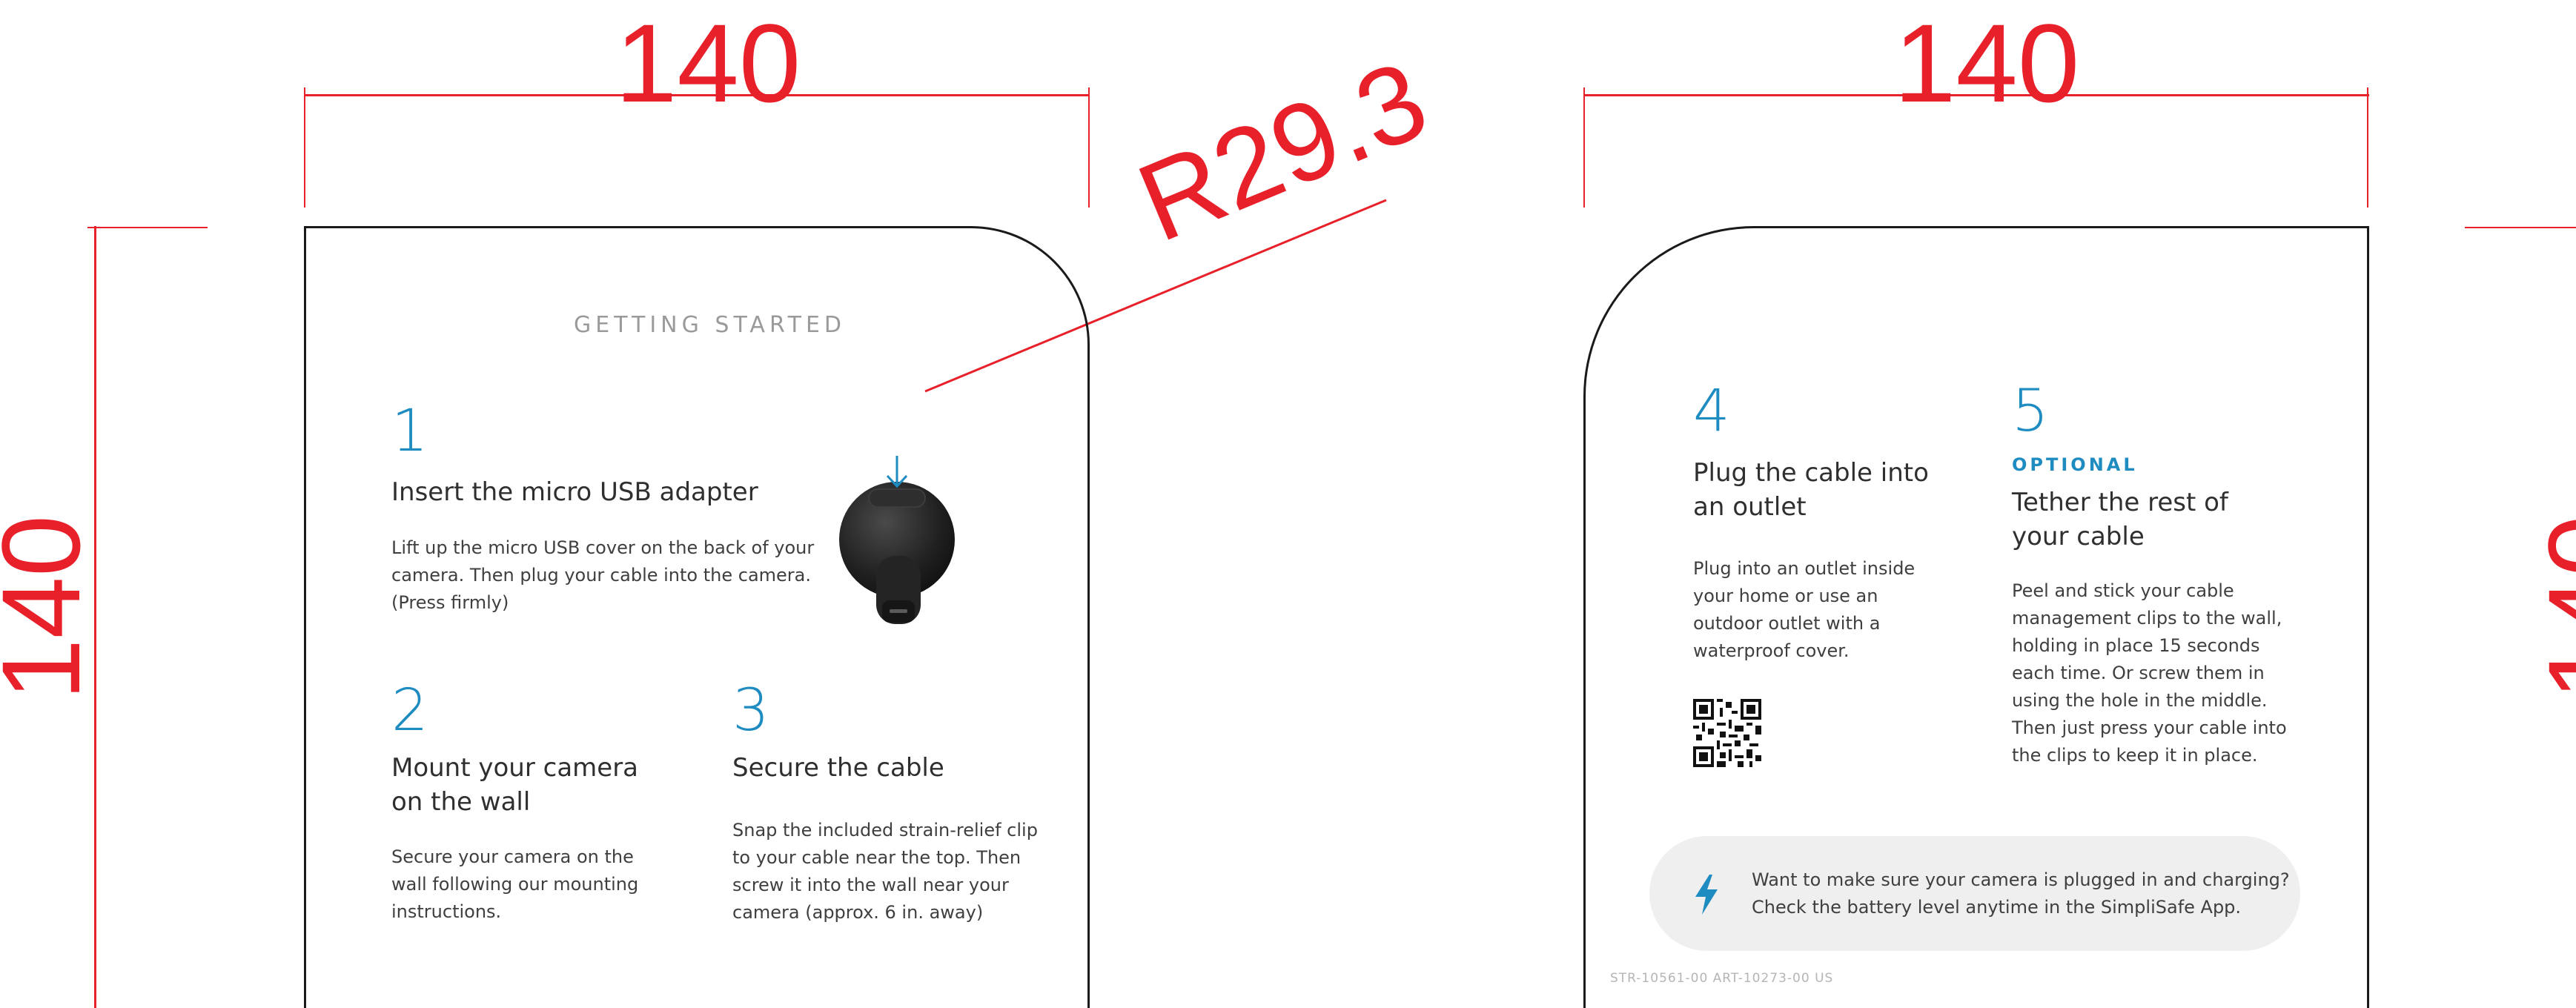 This screenshot has height=1008, width=2576. I want to click on step-5-body-line: Peel and stick your cable, so click(2123, 591).